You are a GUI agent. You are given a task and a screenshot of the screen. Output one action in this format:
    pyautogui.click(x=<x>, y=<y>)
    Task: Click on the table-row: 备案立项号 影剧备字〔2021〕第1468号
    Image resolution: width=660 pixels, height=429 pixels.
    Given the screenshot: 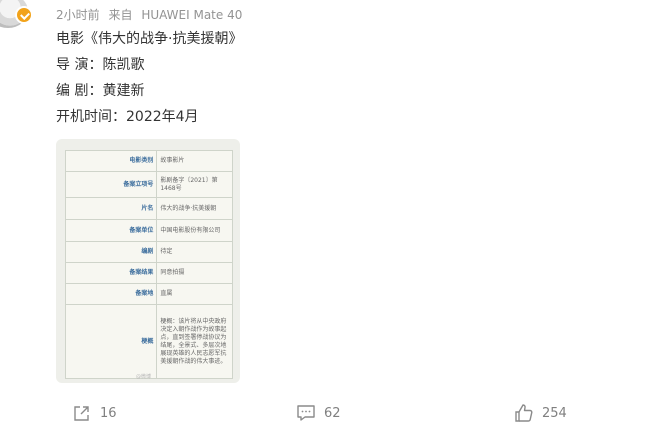 What is the action you would take?
    pyautogui.click(x=148, y=184)
    